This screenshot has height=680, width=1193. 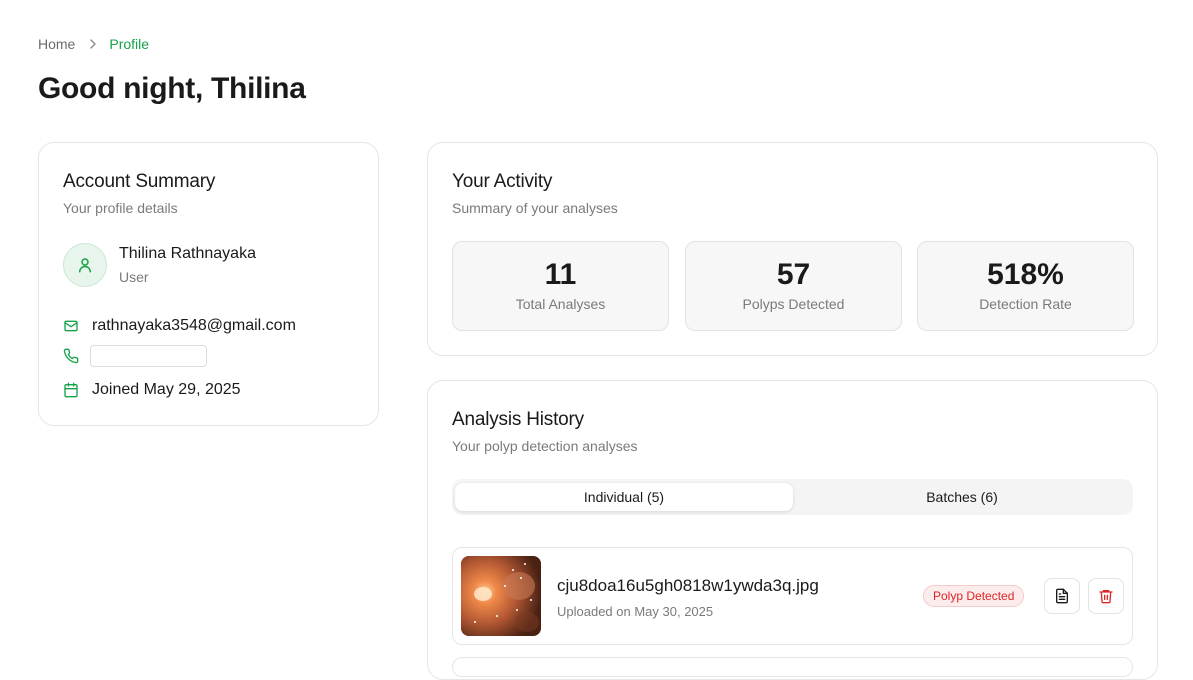 I want to click on phone-row, so click(x=135, y=356).